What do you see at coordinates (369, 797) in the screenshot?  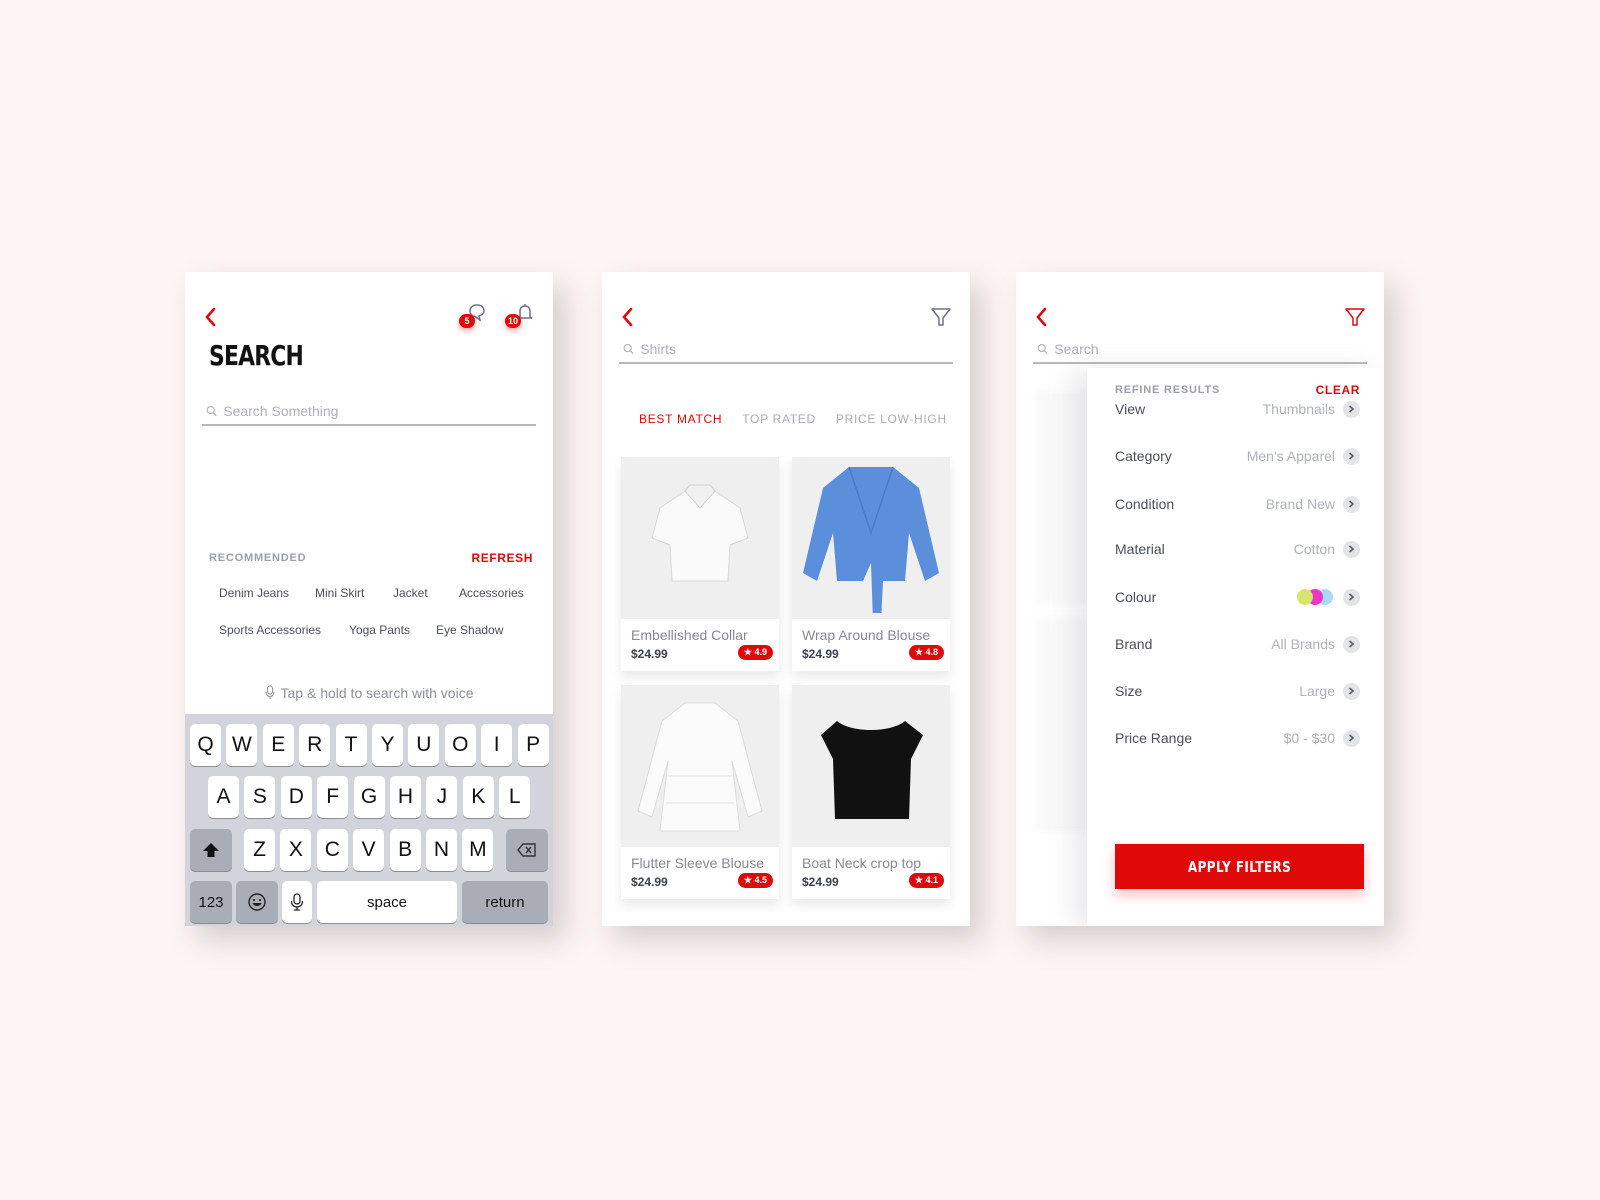 I see `key-g: G` at bounding box center [369, 797].